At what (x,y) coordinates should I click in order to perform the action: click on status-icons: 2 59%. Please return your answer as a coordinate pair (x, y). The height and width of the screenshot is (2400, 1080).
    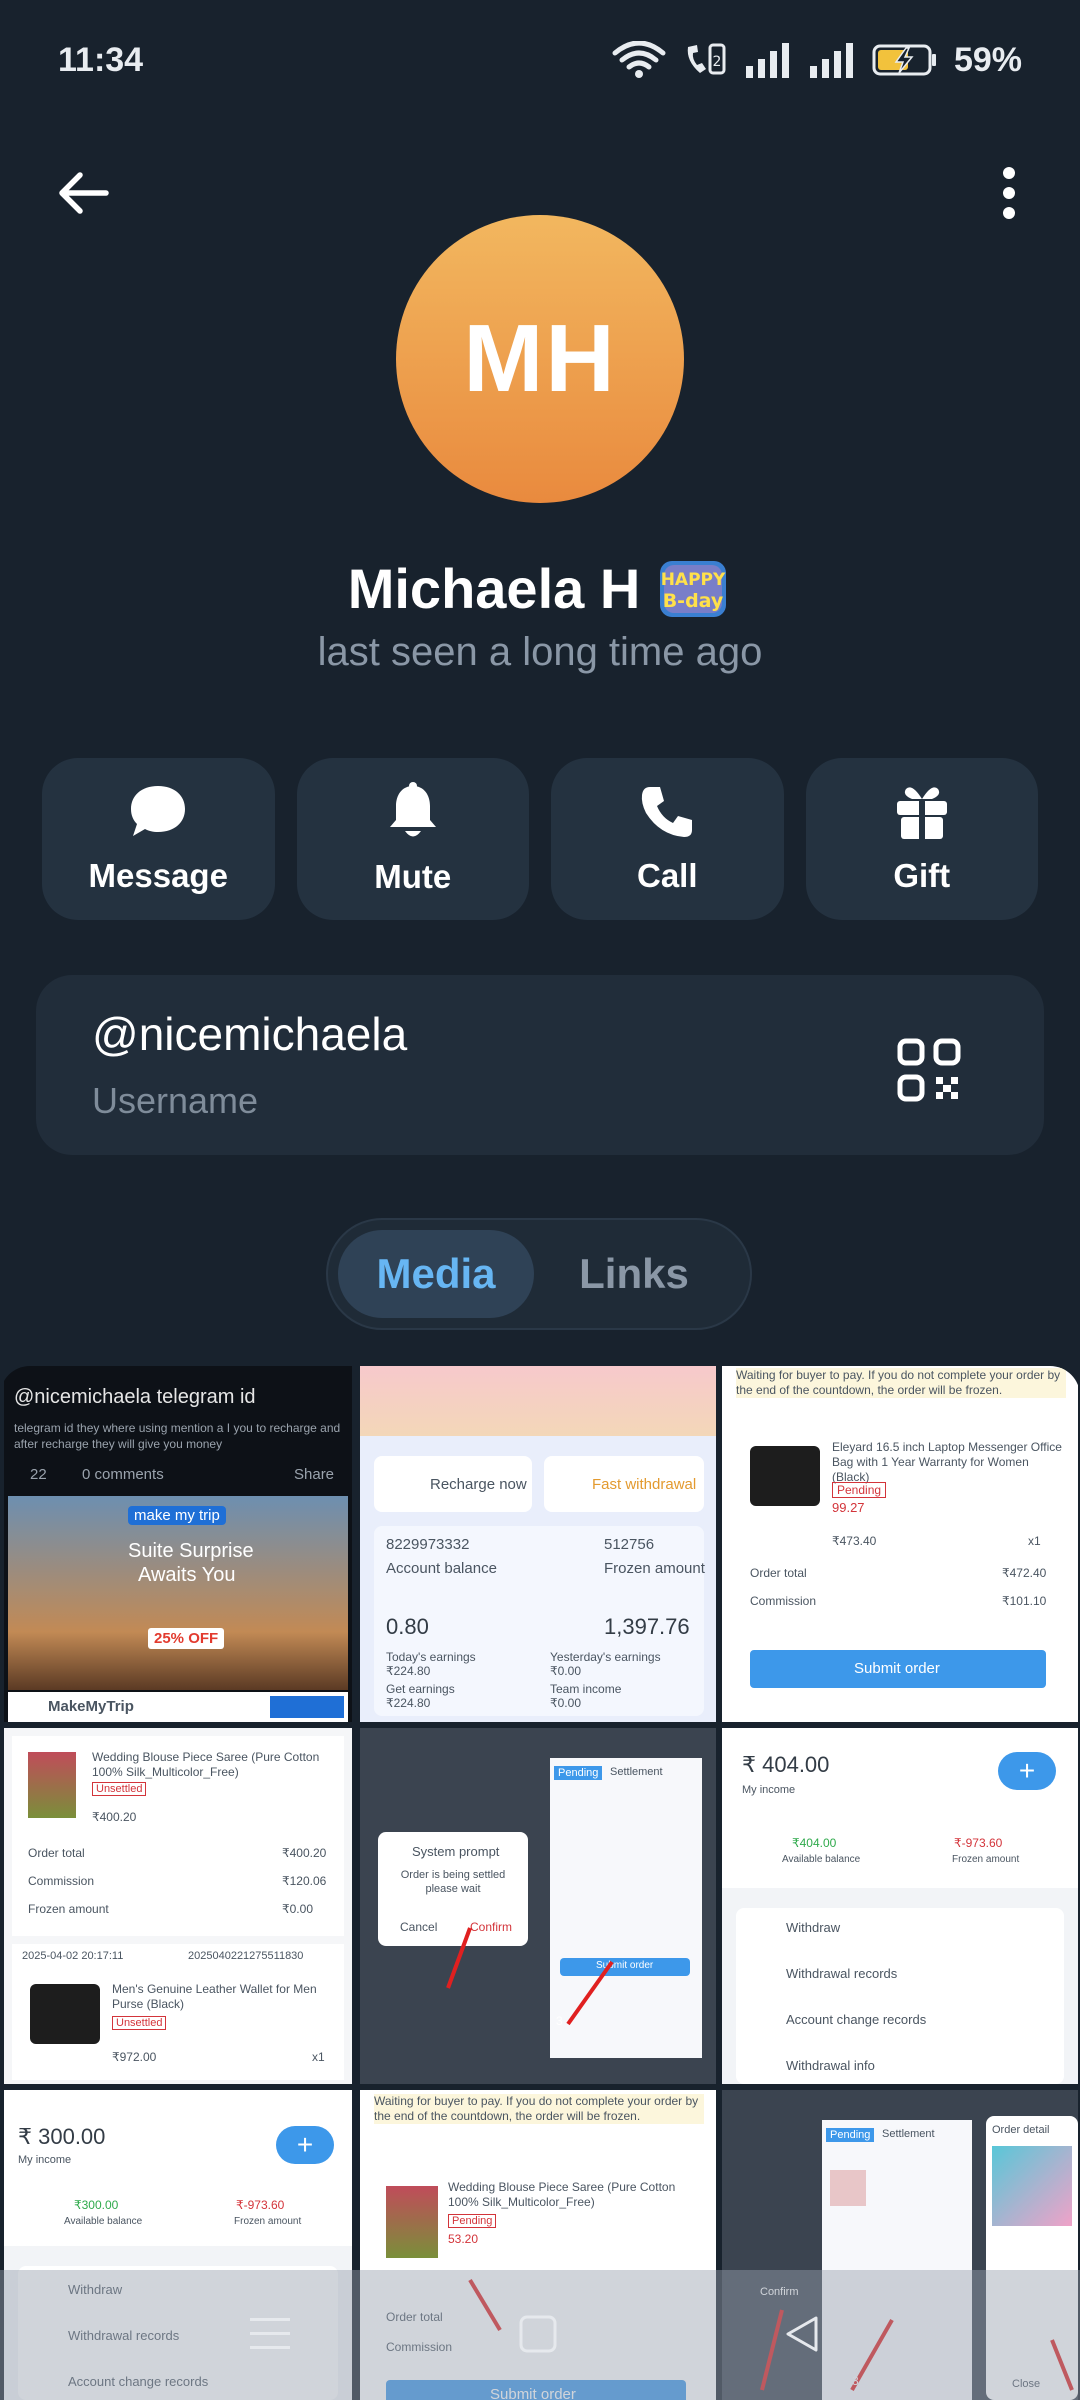
    Looking at the image, I should click on (817, 60).